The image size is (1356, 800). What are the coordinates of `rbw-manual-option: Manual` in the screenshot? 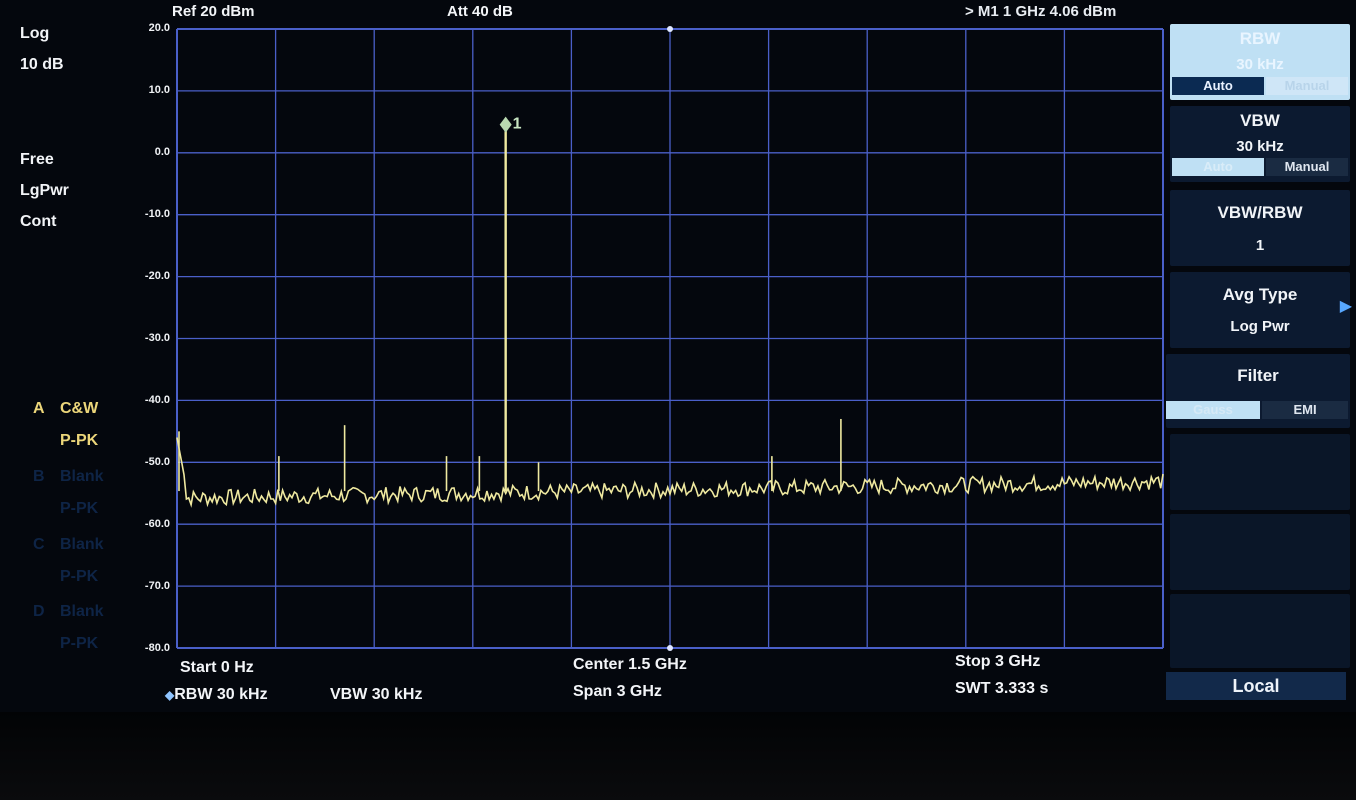 It's located at (1307, 86).